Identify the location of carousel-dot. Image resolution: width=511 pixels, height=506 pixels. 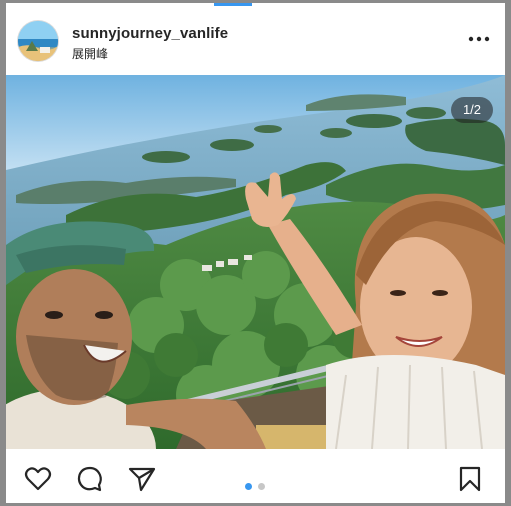
(262, 486).